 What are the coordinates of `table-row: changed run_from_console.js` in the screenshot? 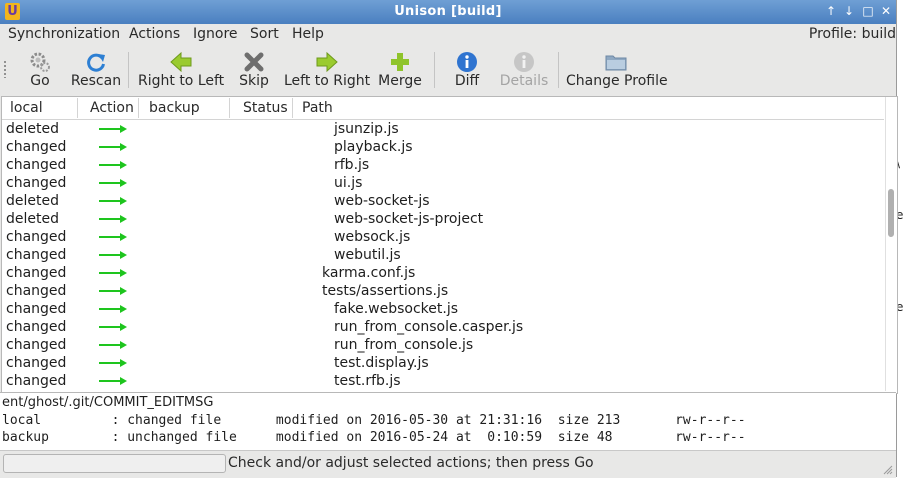 It's located at (443, 345).